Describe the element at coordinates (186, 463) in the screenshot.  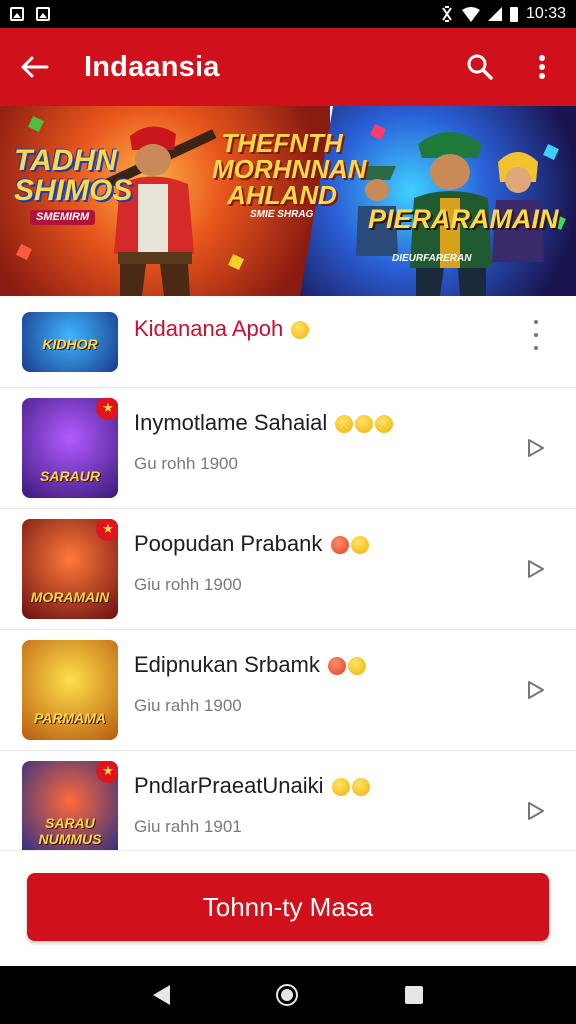
I see `list-item-subtitle: Gu rohh 1900` at that location.